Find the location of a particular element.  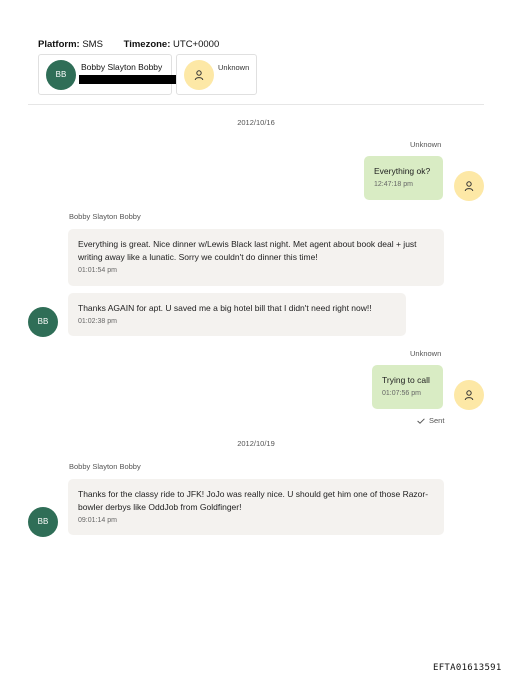

delivery-status: Sent is located at coordinates (430, 420).